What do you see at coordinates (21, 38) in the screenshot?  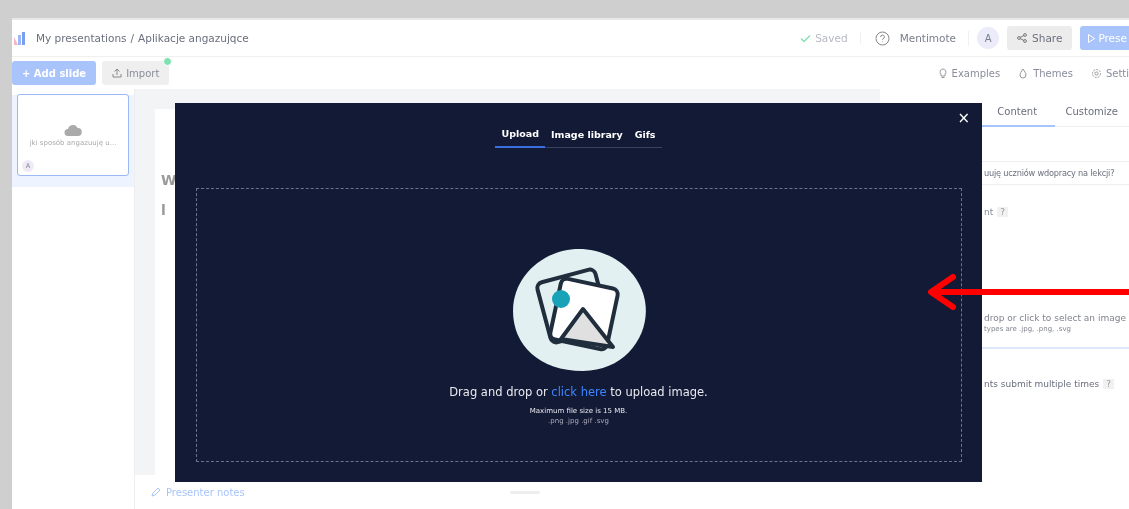 I see `logo-icon` at bounding box center [21, 38].